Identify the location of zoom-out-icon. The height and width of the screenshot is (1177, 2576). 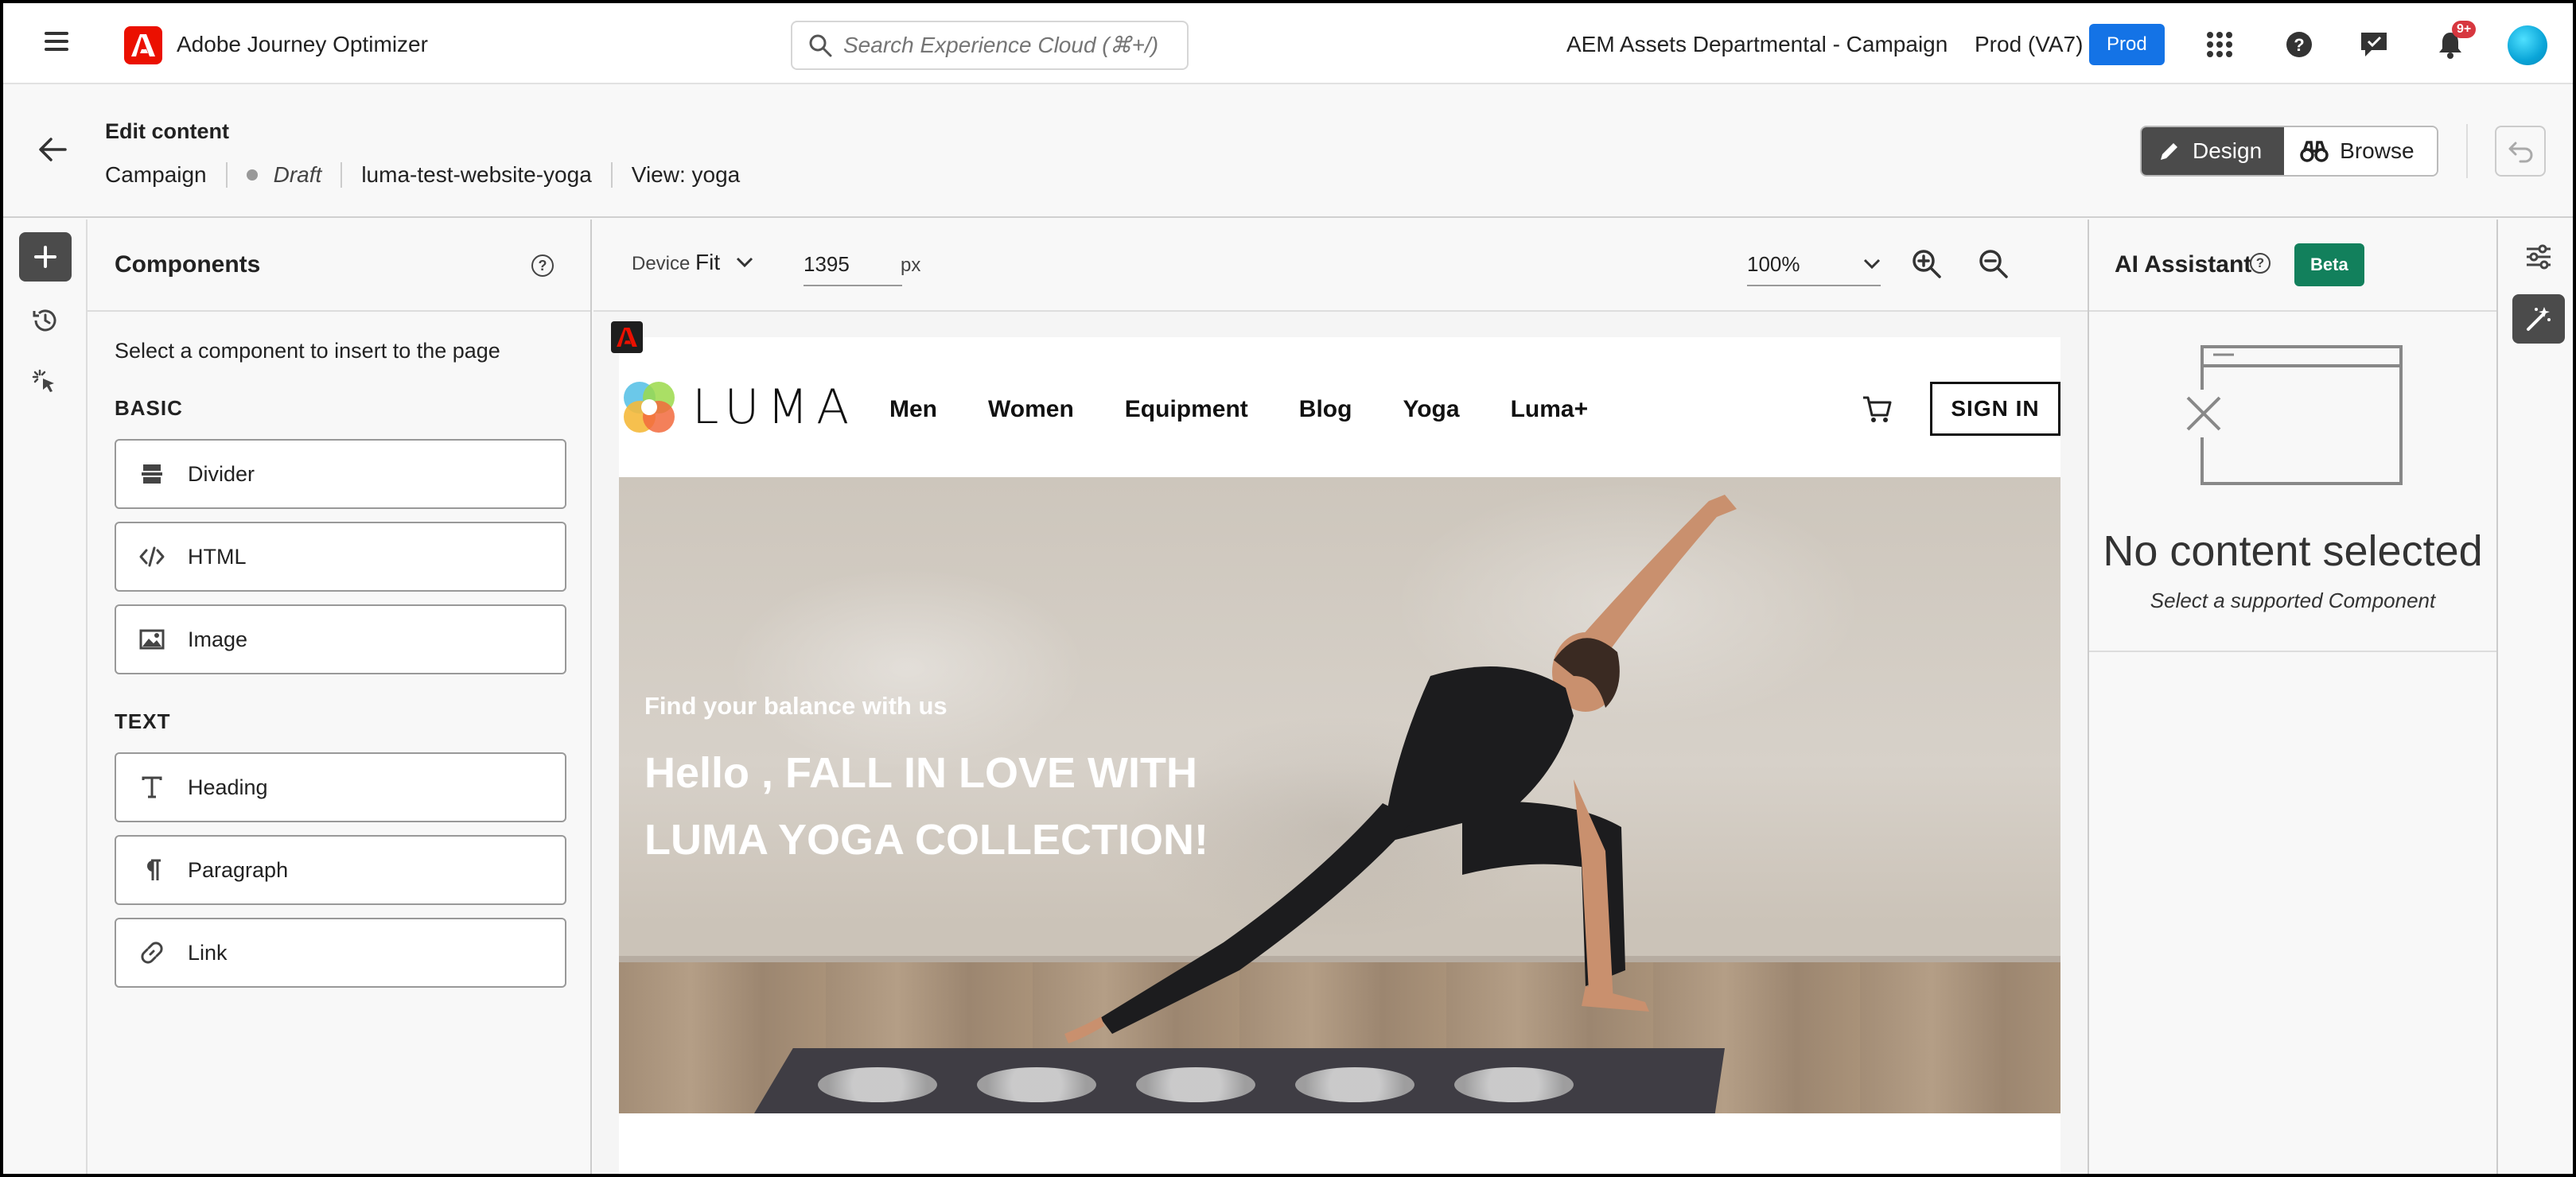
(1996, 266).